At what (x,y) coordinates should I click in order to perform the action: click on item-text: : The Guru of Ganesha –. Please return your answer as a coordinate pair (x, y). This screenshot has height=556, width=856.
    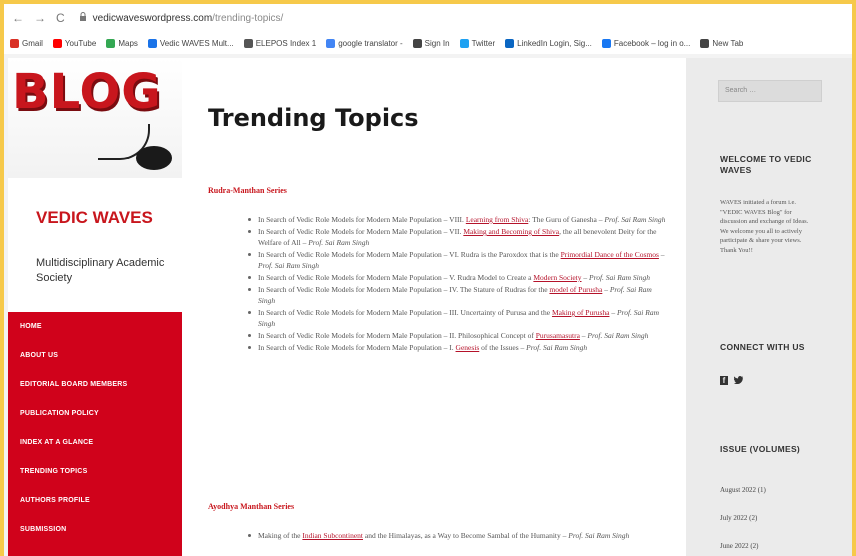
    Looking at the image, I should click on (566, 219).